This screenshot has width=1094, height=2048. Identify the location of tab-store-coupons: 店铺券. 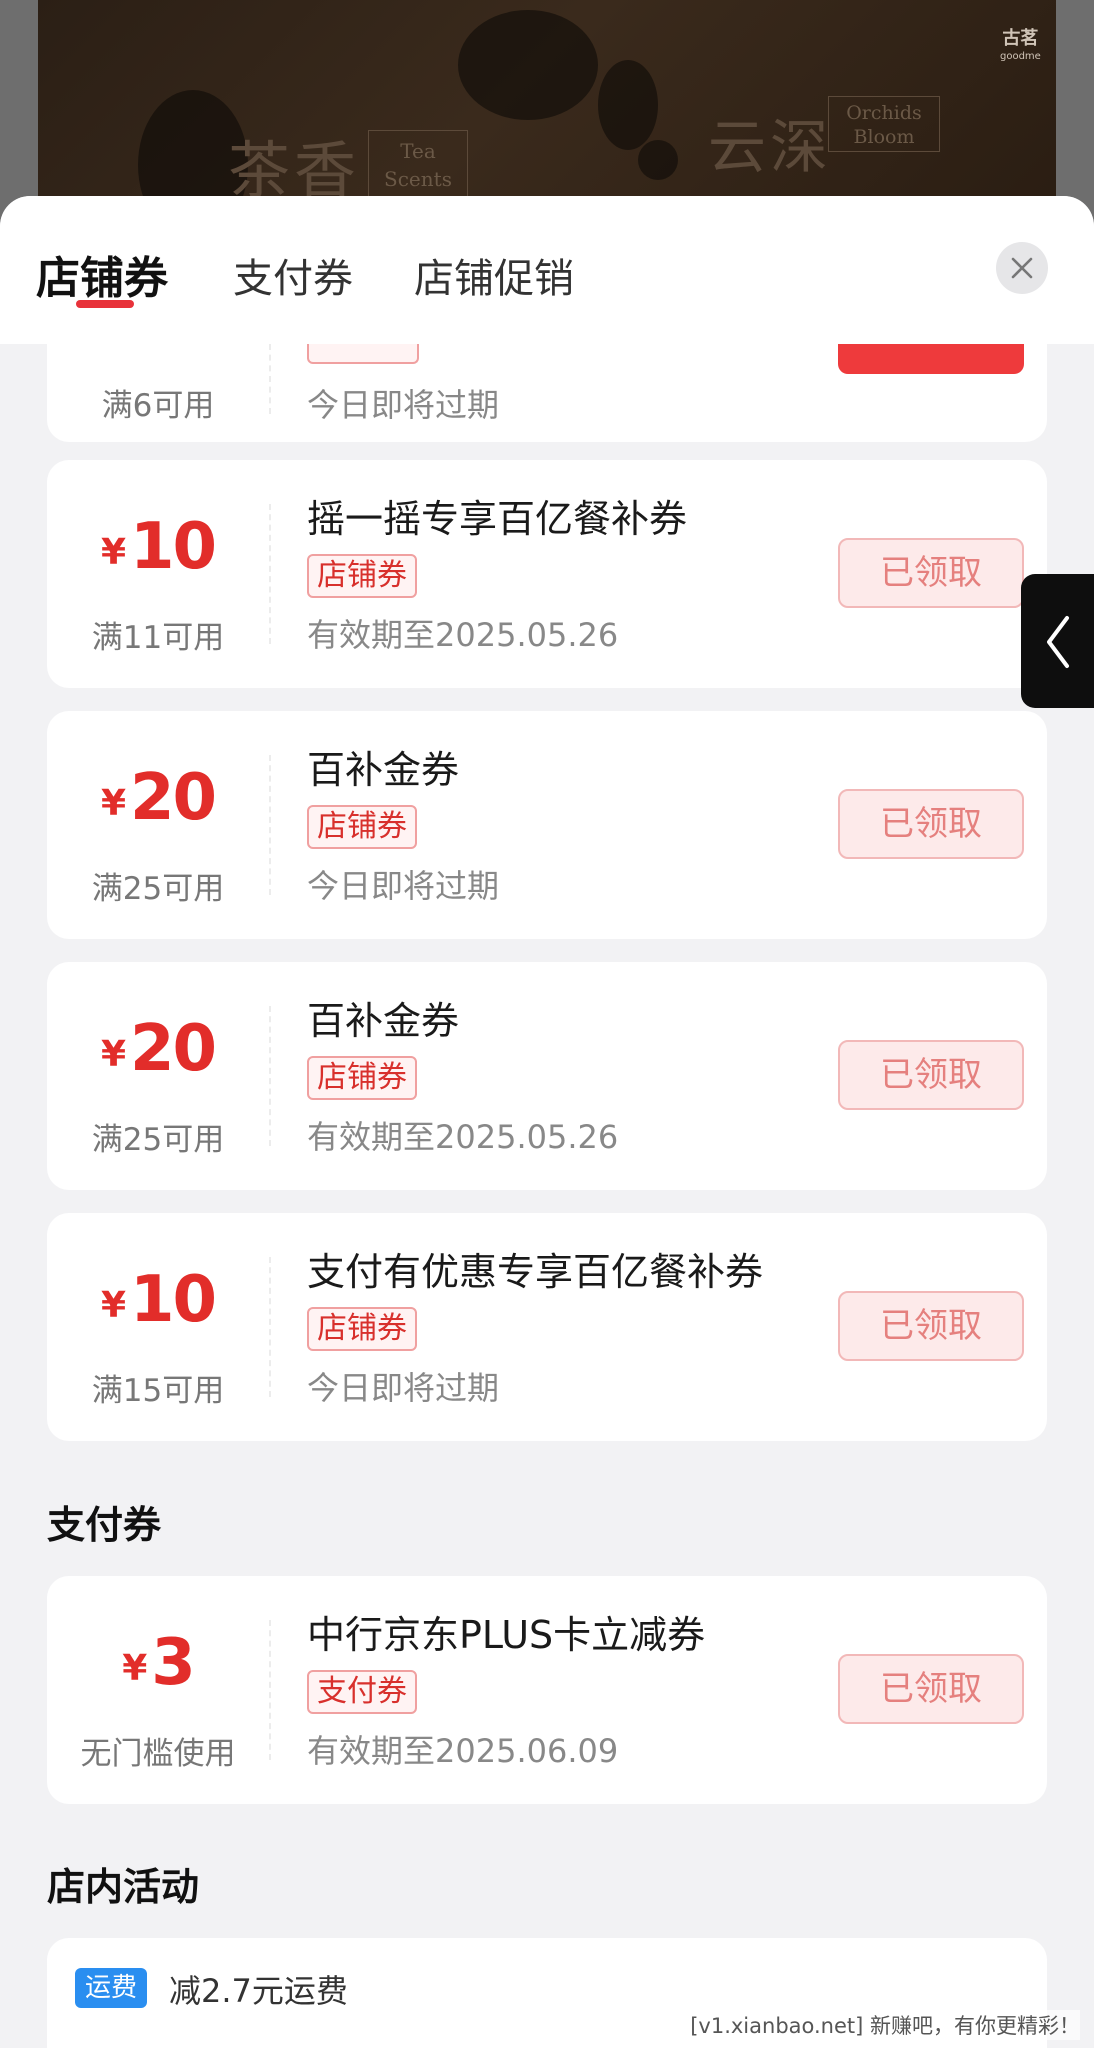
(102, 274).